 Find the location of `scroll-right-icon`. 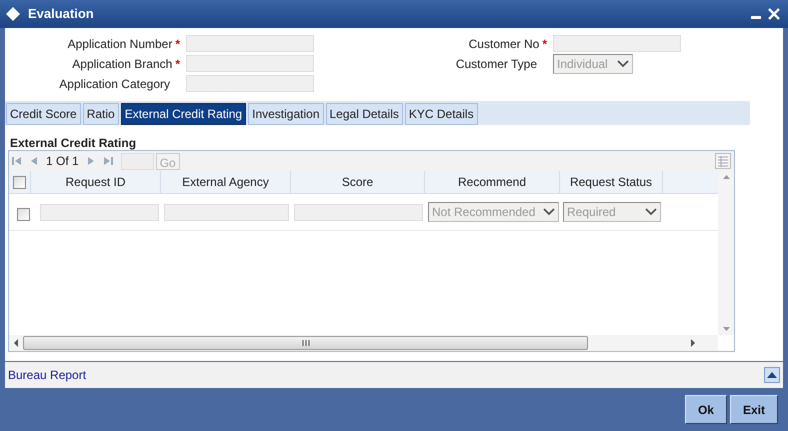

scroll-right-icon is located at coordinates (693, 343).